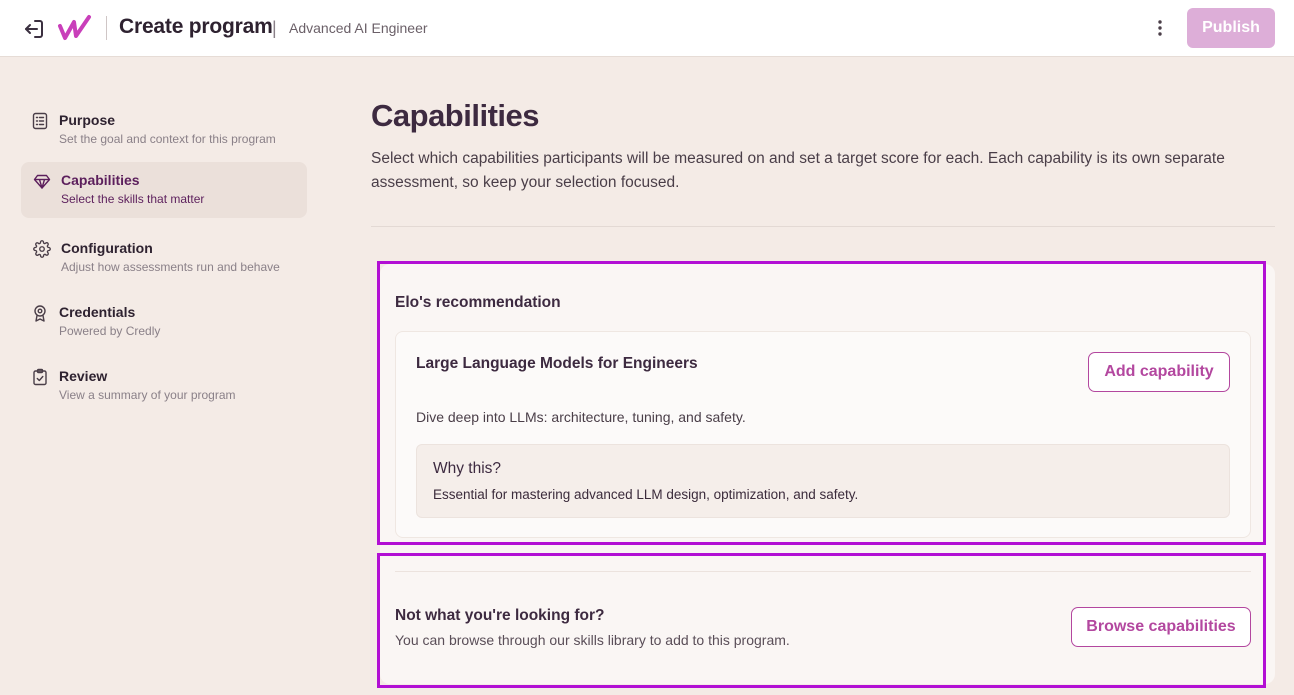  What do you see at coordinates (500, 615) in the screenshot?
I see `not-found-title: Not what you're looking for?` at bounding box center [500, 615].